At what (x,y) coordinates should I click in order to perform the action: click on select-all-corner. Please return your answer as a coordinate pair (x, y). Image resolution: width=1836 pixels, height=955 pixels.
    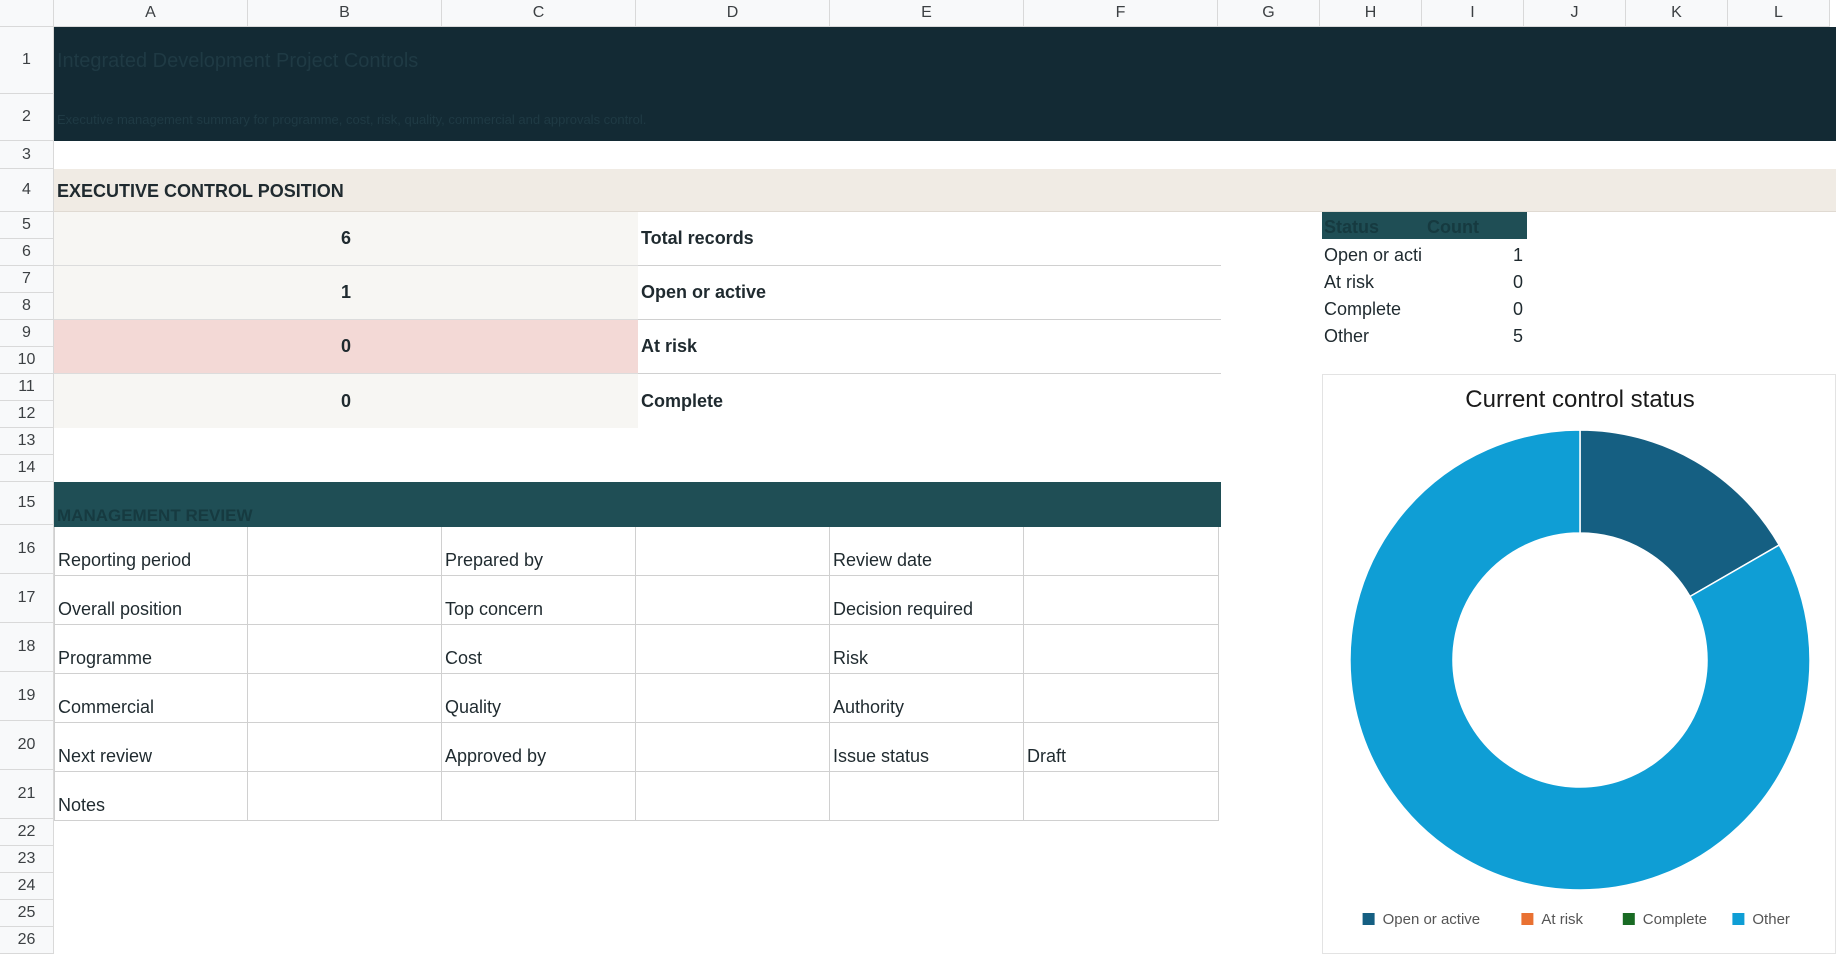
    Looking at the image, I should click on (27, 13).